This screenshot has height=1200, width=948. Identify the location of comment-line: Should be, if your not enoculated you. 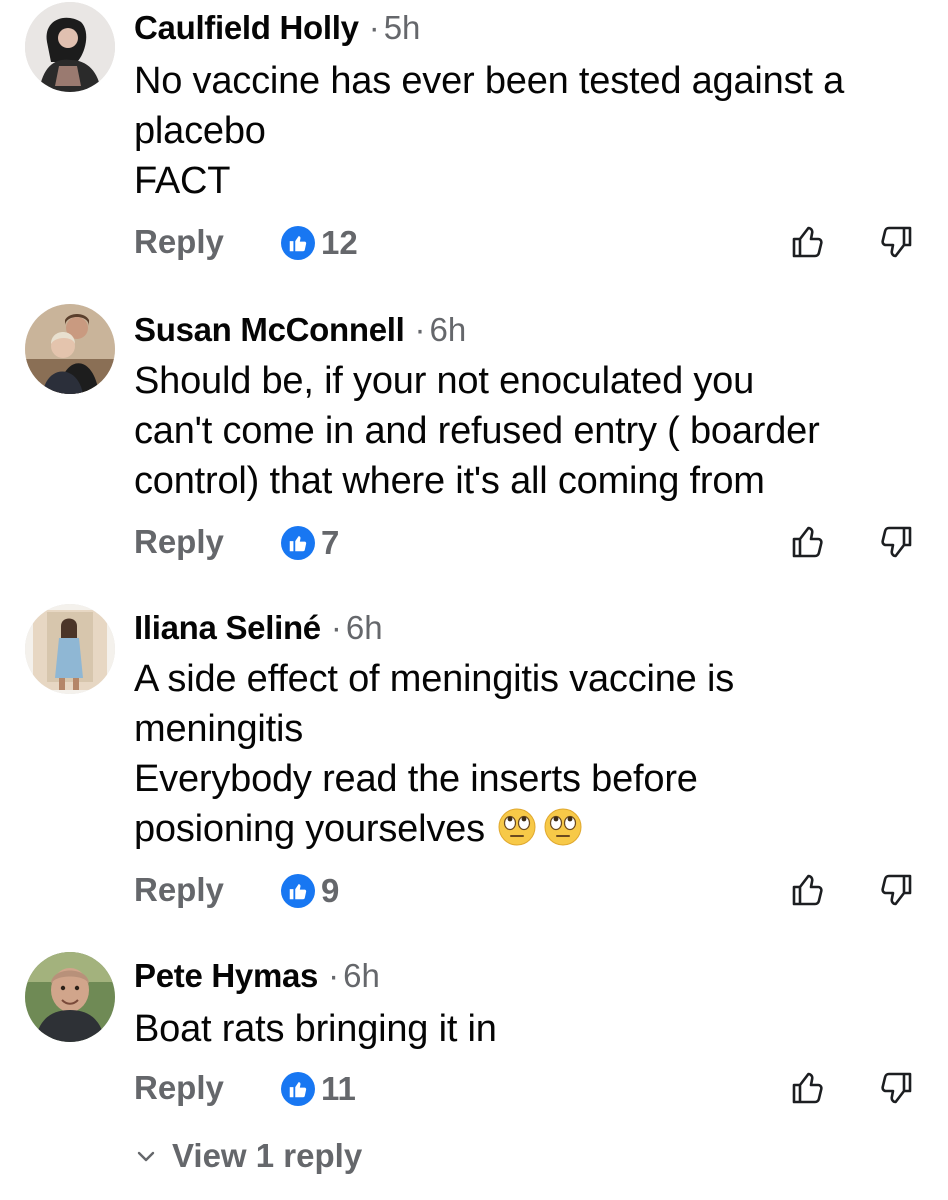
(444, 381).